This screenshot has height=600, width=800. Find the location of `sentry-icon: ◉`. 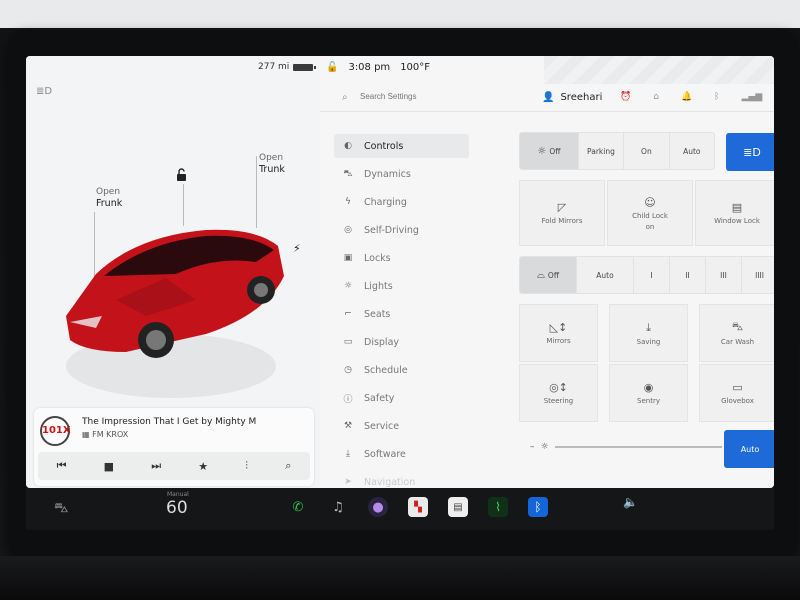

sentry-icon: ◉ is located at coordinates (648, 387).